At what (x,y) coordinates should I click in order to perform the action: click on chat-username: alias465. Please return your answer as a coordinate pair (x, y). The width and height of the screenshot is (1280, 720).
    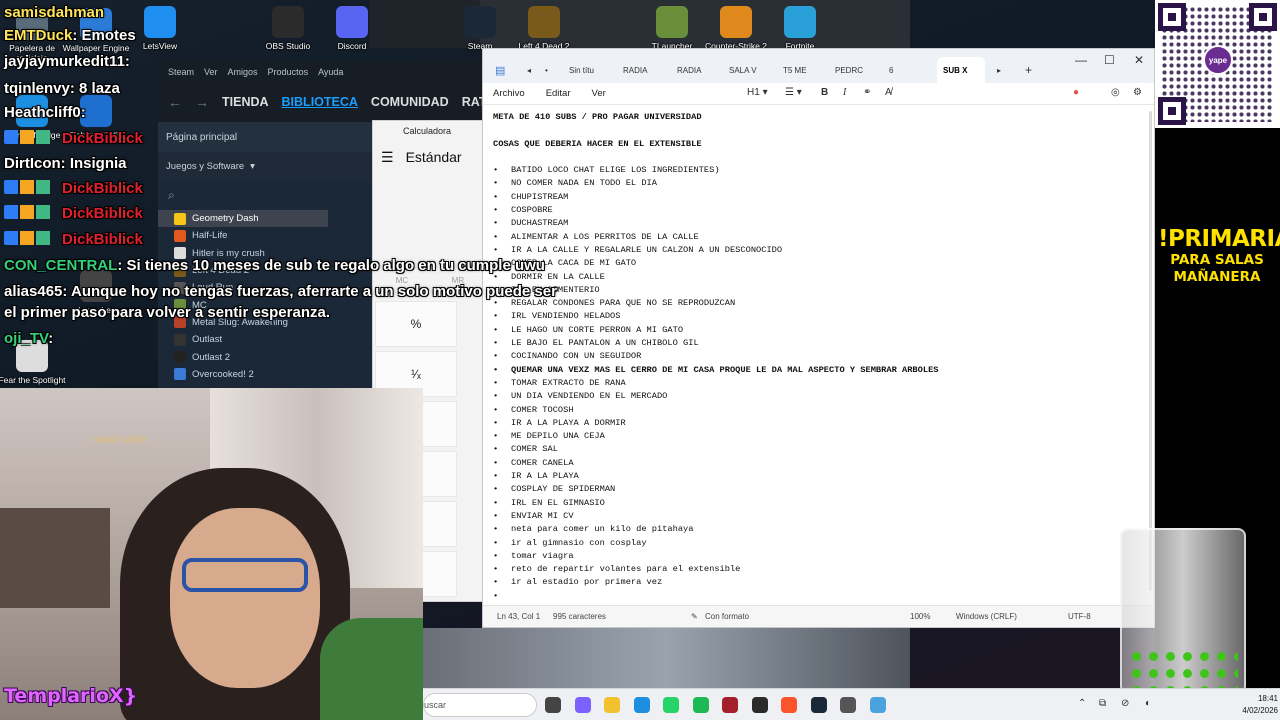
    Looking at the image, I should click on (33, 291).